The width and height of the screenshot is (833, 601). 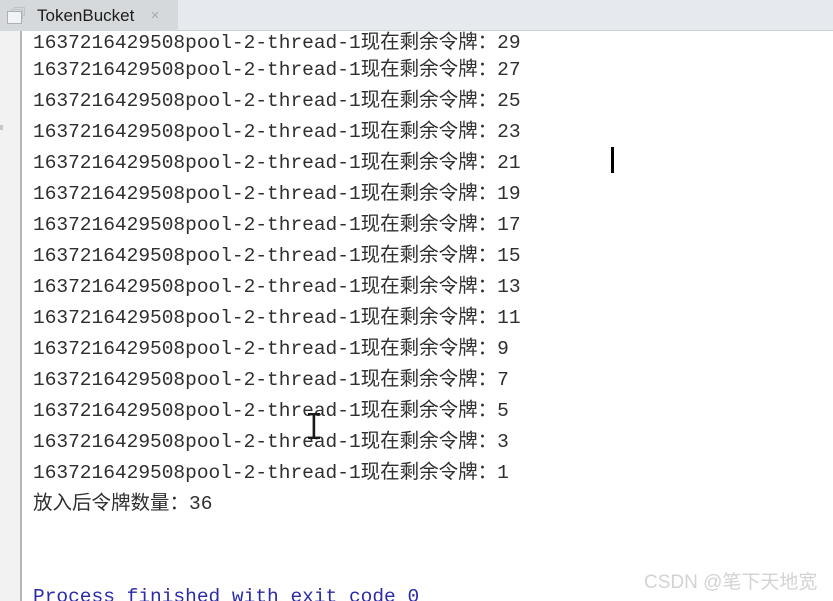 What do you see at coordinates (271, 380) in the screenshot?
I see `console-line: 1637216429508pool-2-thread-1现在剩余令牌：7` at bounding box center [271, 380].